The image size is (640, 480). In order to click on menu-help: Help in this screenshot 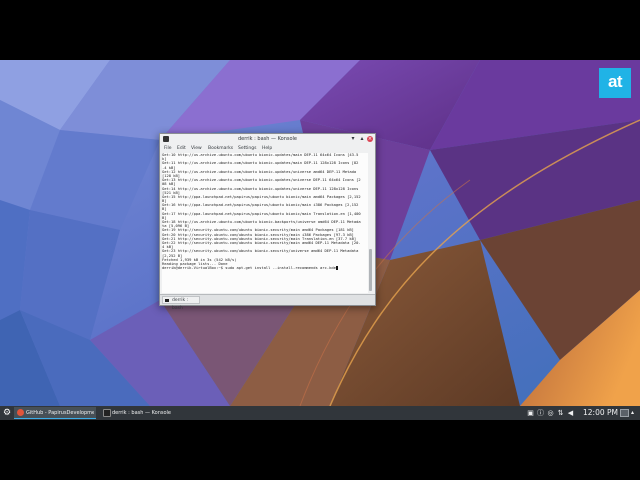, I will do `click(267, 149)`.